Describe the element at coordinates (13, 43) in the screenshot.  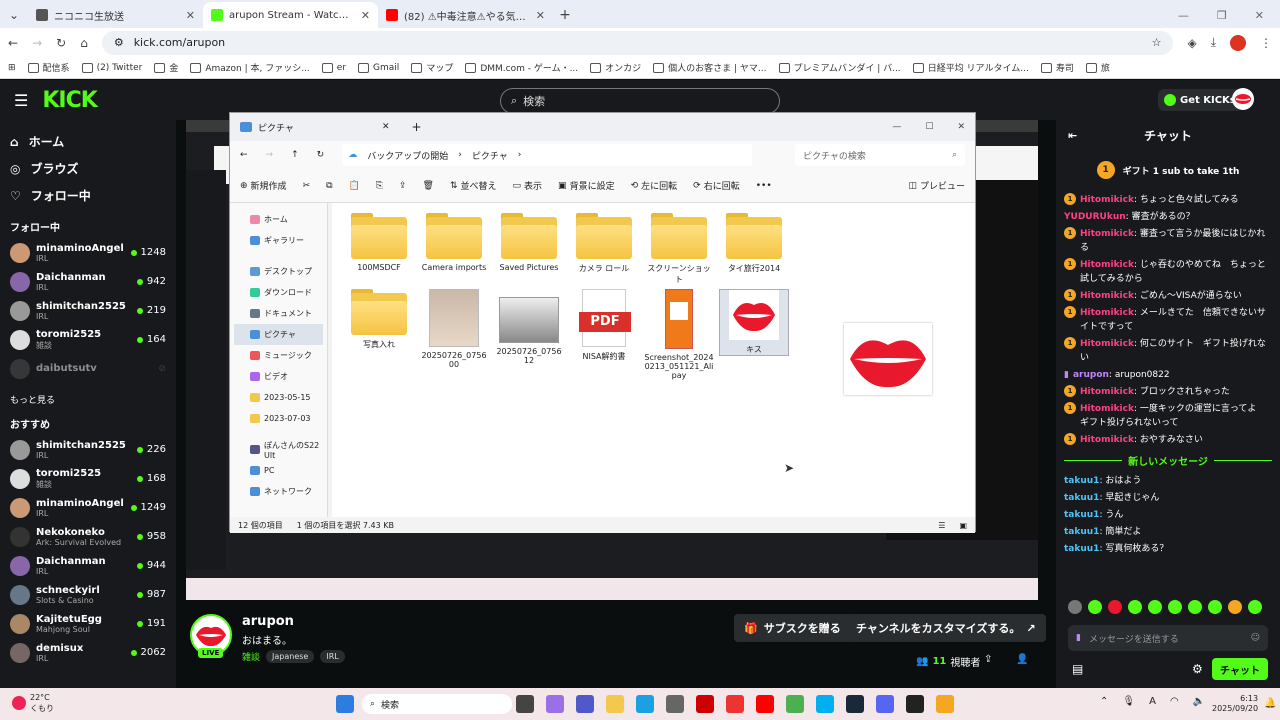
I see `back-icon: ←` at that location.